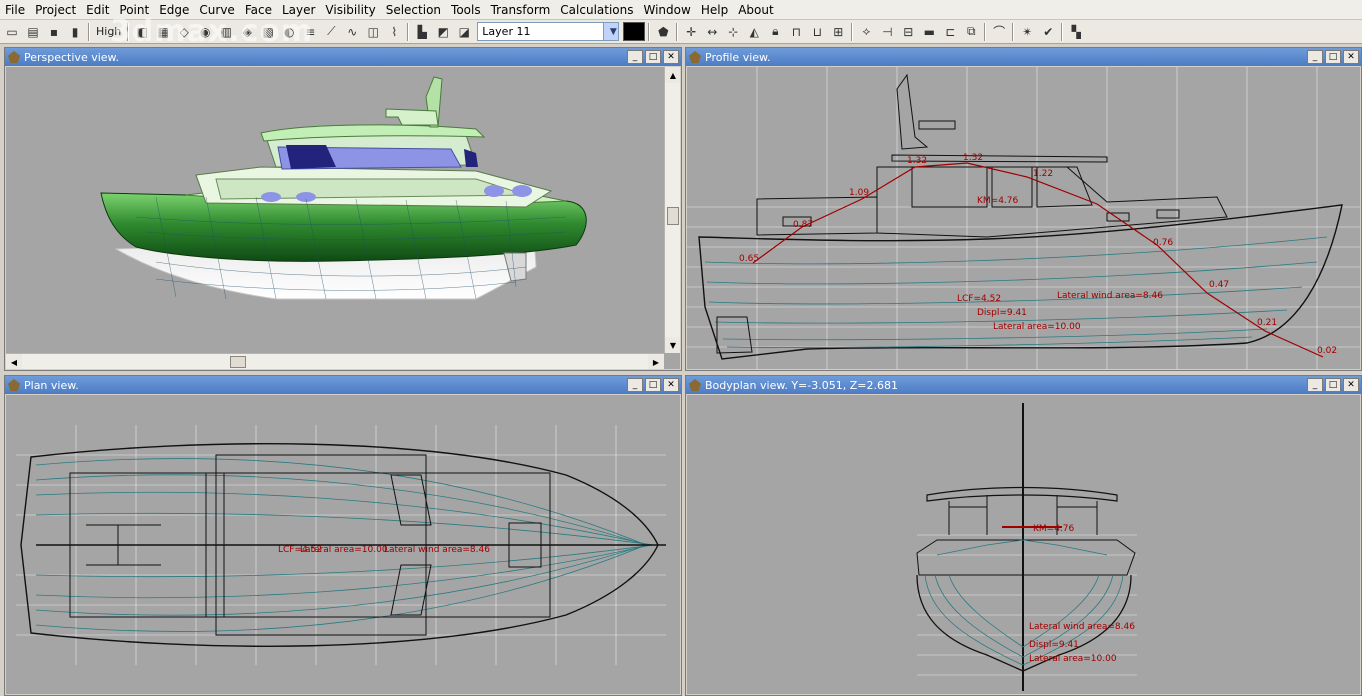 This screenshot has height=696, width=1362. What do you see at coordinates (184, 32) in the screenshot?
I see `curvature-icon: ◇` at bounding box center [184, 32].